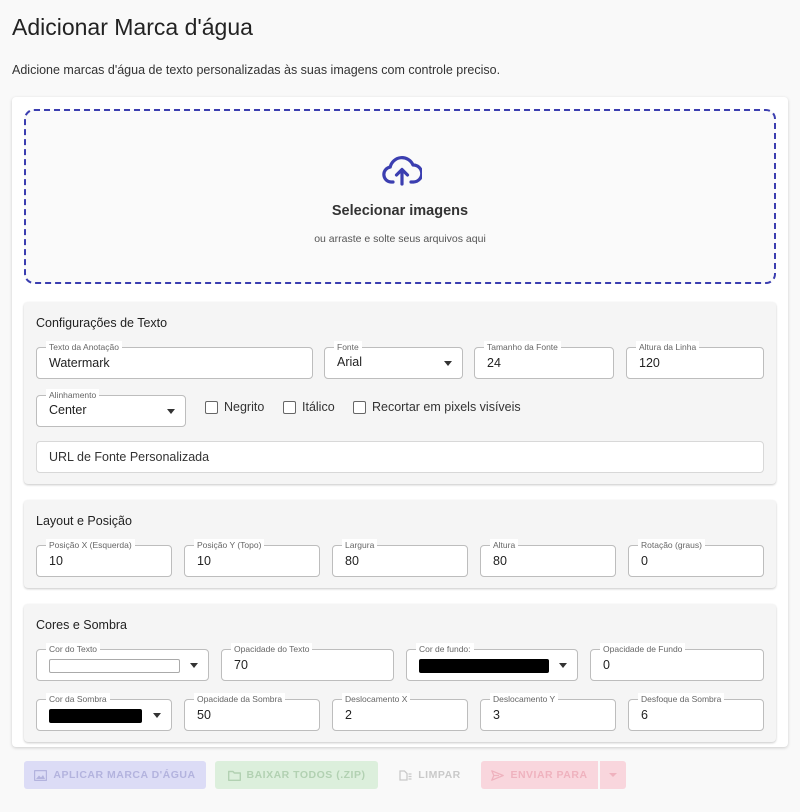 This screenshot has height=812, width=800. Describe the element at coordinates (241, 665) in the screenshot. I see `text-opacity-value: 70` at that location.